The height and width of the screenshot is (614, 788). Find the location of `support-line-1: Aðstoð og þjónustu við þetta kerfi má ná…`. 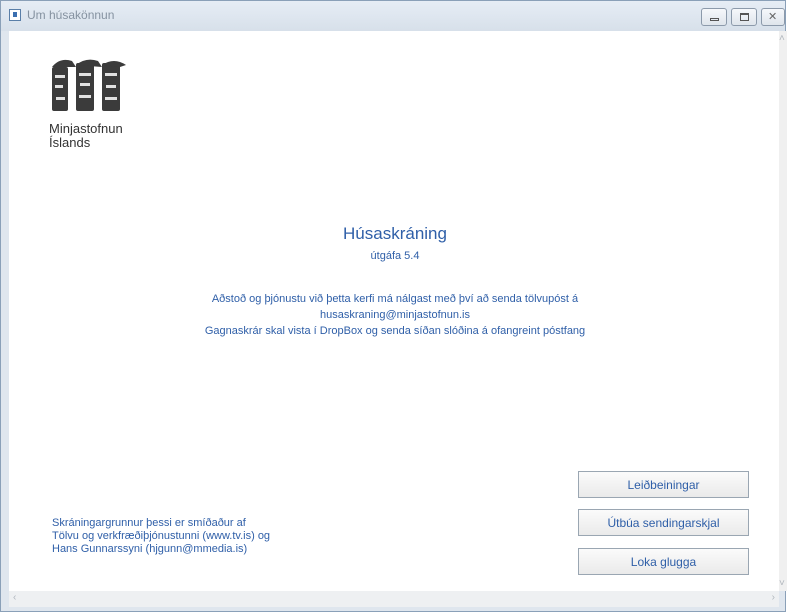

support-line-1: Aðstoð og þjónustu við þetta kerfi má ná… is located at coordinates (395, 299).